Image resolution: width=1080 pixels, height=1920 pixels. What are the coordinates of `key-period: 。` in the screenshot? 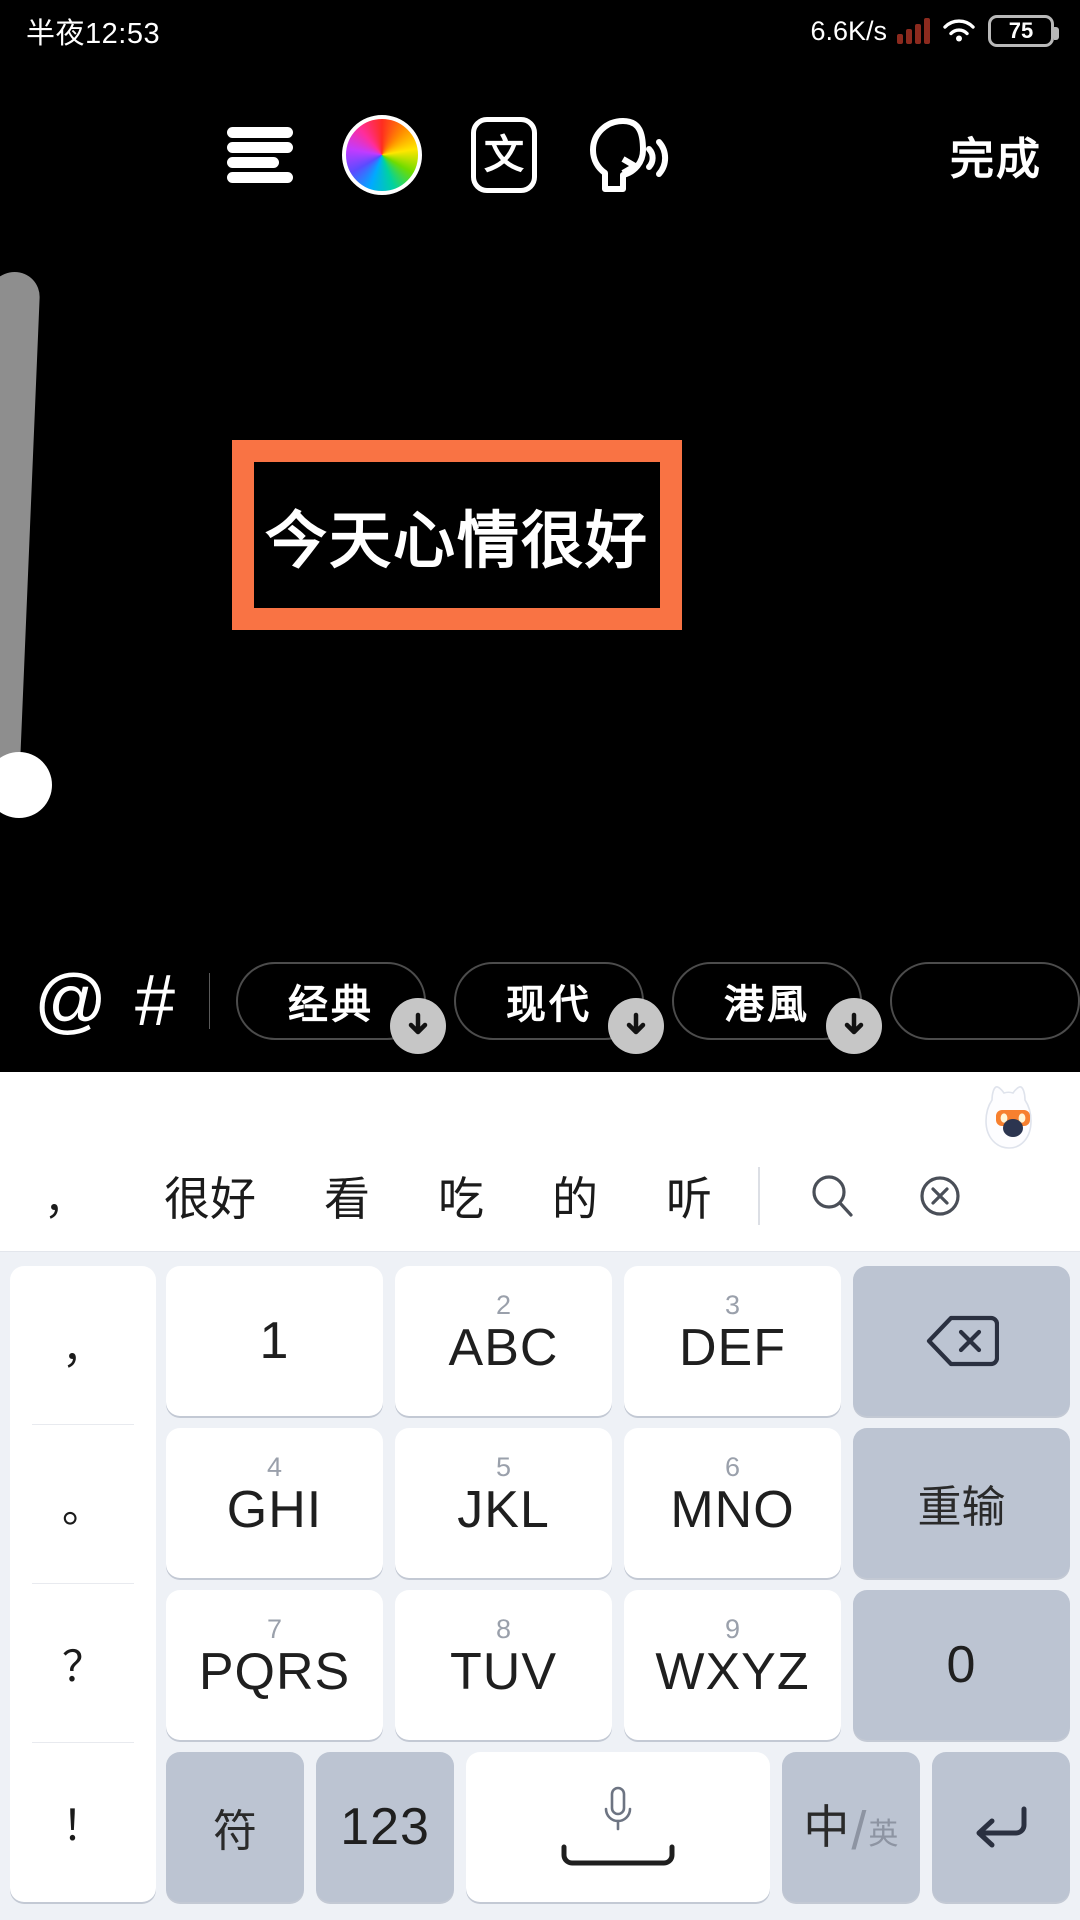 It's located at (83, 1504).